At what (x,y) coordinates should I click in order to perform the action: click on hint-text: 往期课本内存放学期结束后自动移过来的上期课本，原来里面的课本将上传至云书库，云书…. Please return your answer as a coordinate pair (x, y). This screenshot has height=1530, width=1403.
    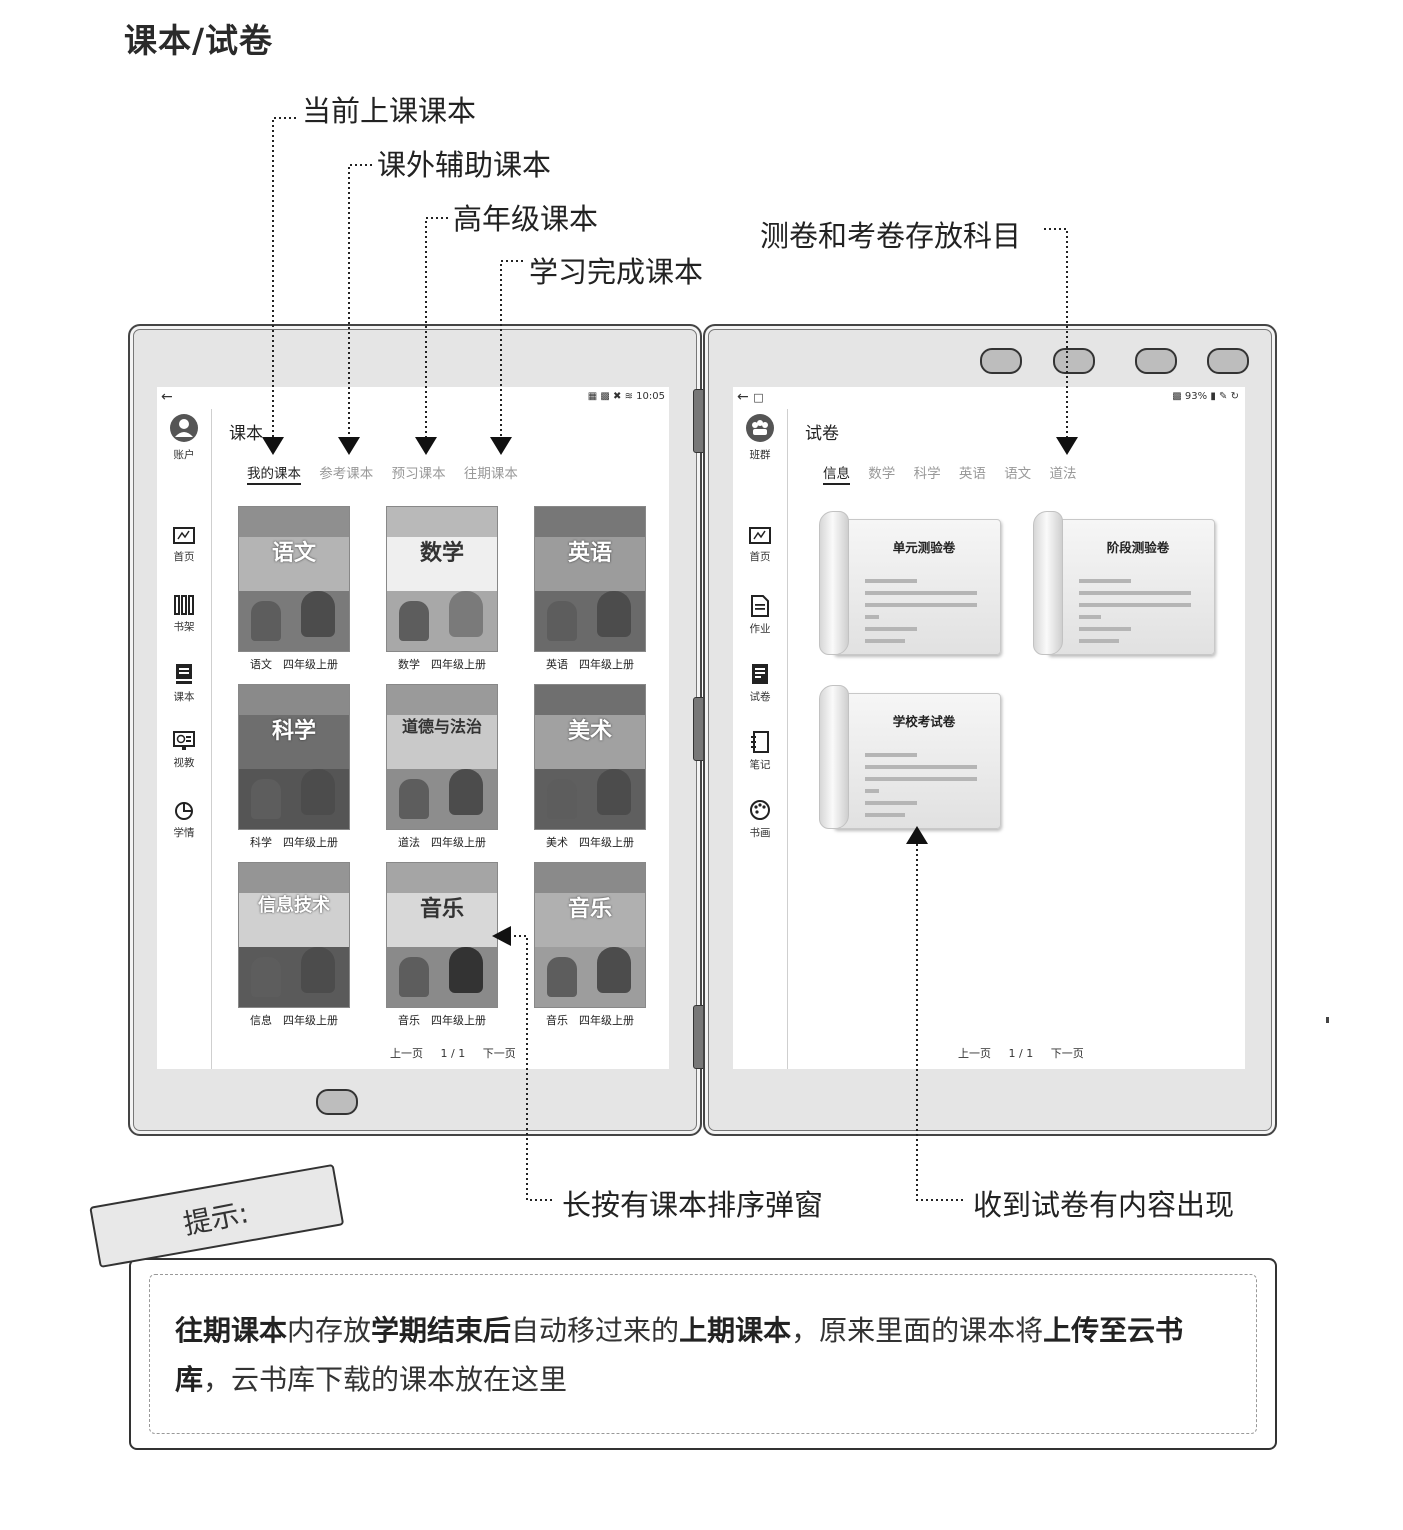
    Looking at the image, I should click on (679, 1355).